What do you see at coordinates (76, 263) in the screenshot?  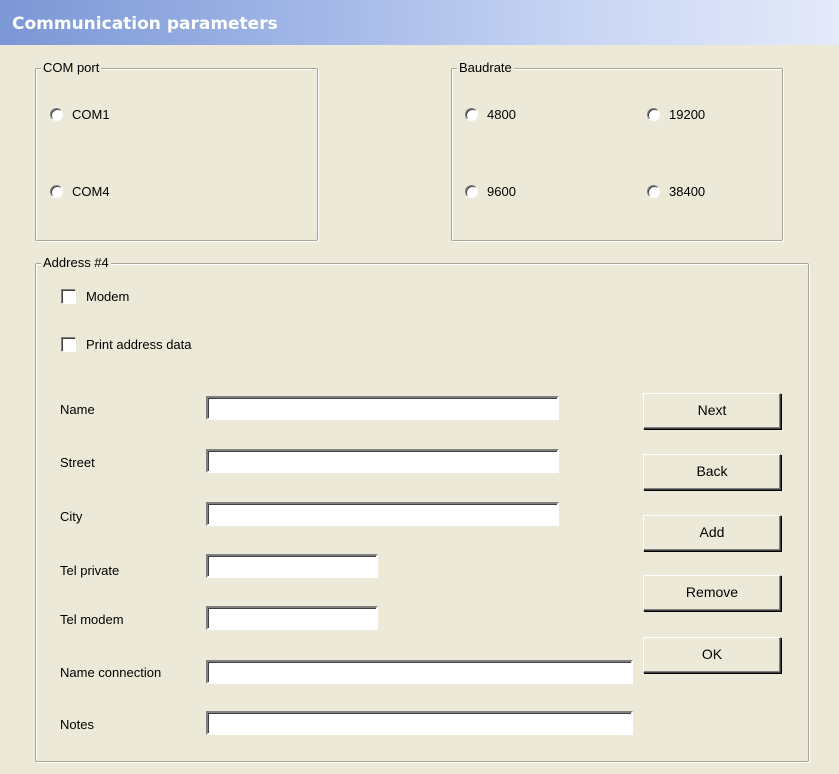 I see `address-legend: Address #4` at bounding box center [76, 263].